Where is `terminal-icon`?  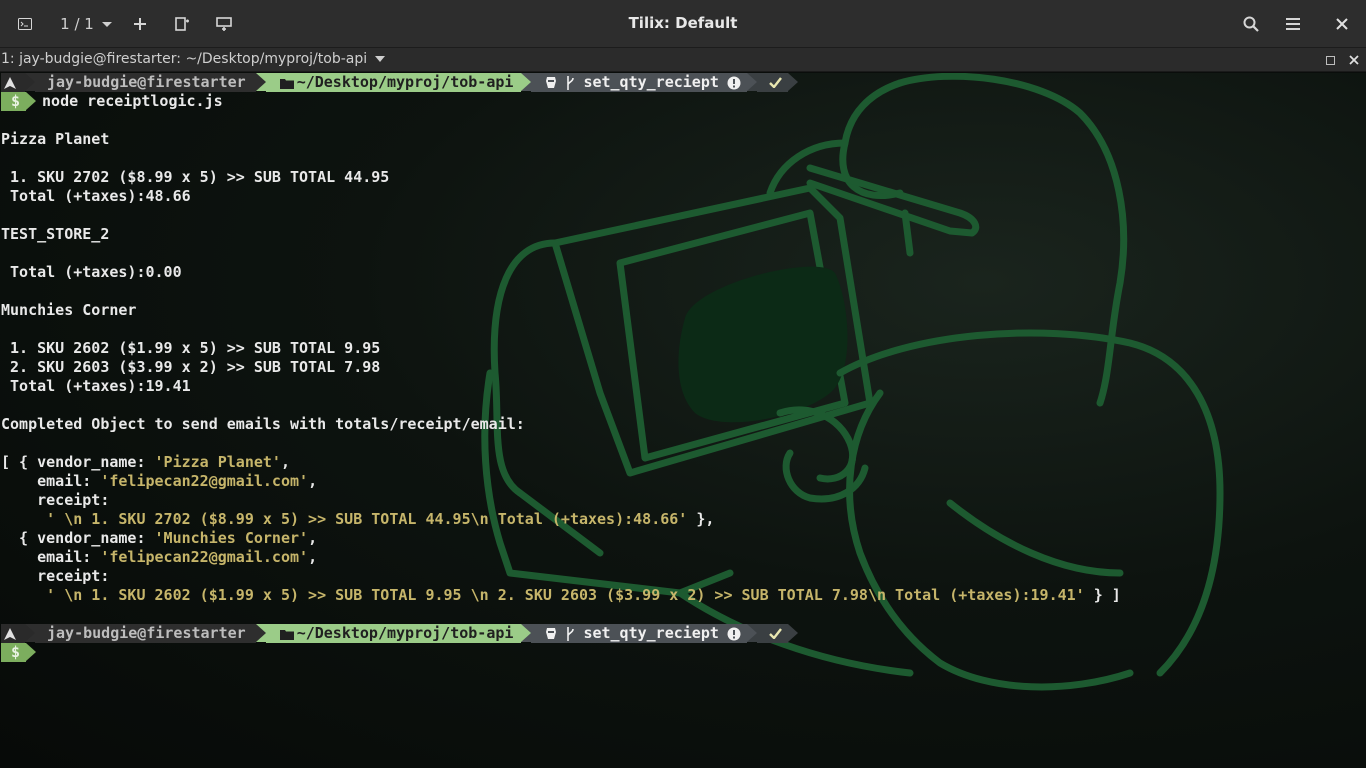 terminal-icon is located at coordinates (25, 24).